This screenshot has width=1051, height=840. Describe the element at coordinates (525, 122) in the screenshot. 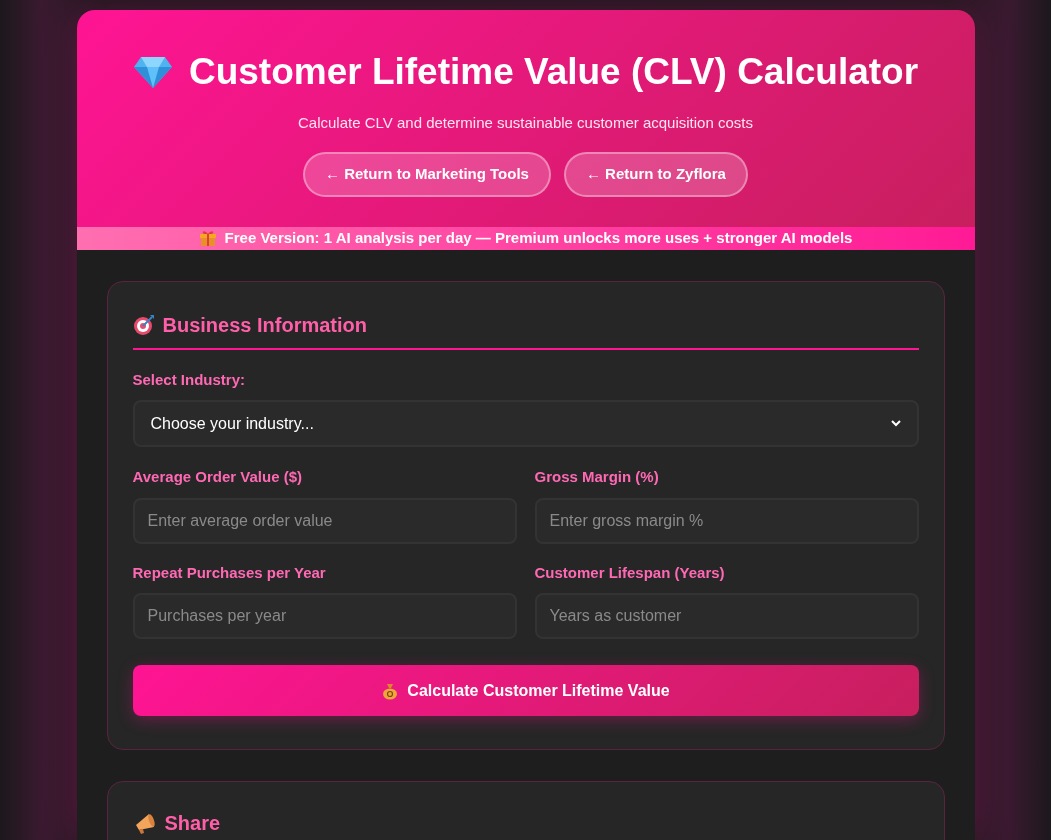

I see `page-subtitle: Calculate CLV and determine sustainable customer acquisition costs` at that location.